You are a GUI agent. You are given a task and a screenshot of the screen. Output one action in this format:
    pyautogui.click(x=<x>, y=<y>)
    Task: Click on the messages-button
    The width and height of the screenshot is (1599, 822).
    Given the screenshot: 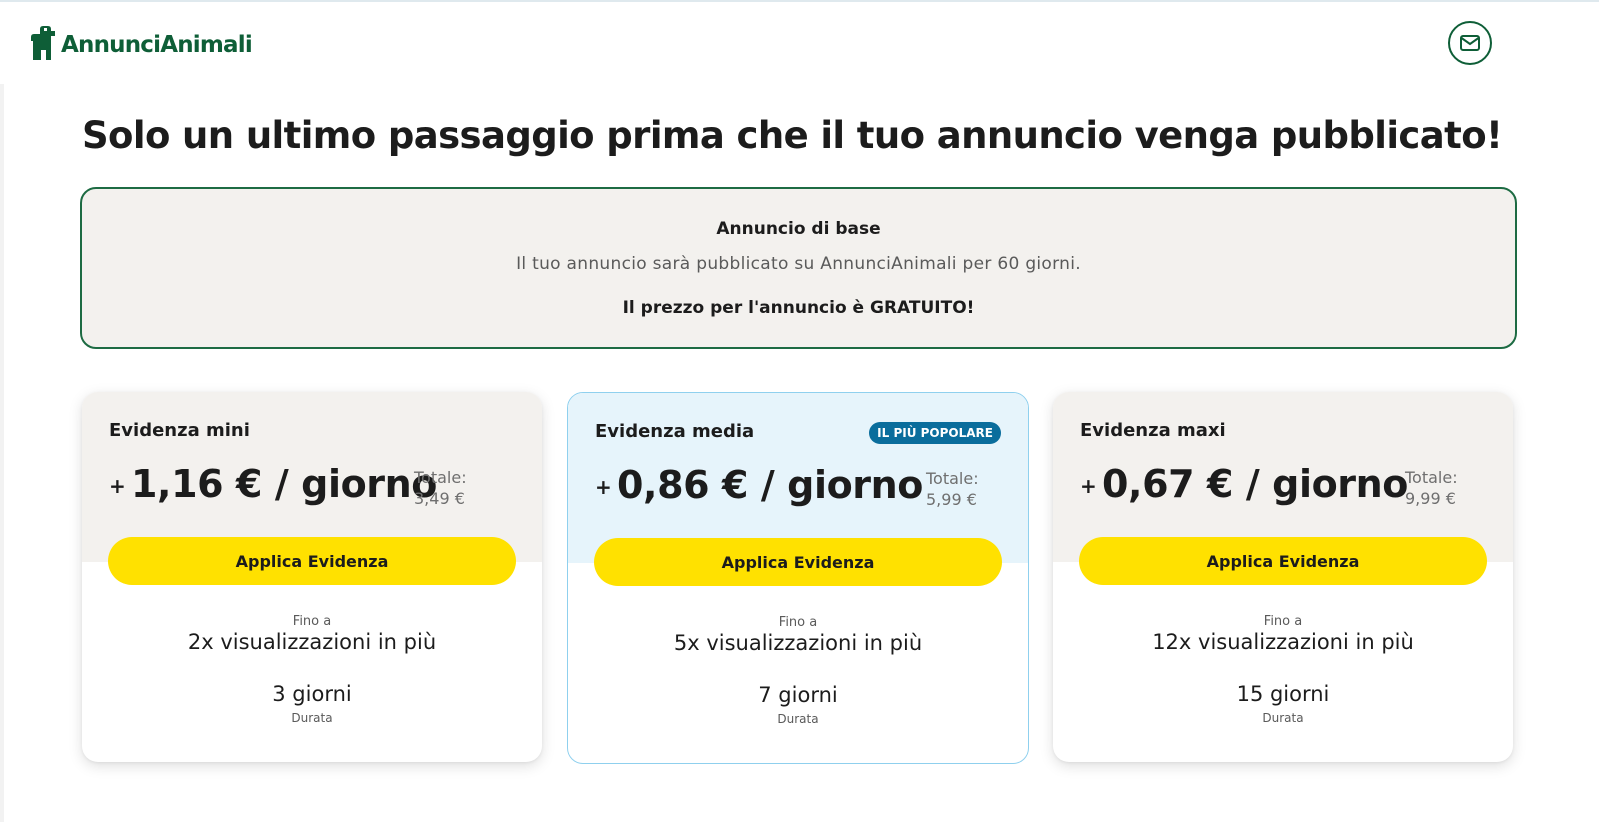 What is the action you would take?
    pyautogui.click(x=1470, y=43)
    